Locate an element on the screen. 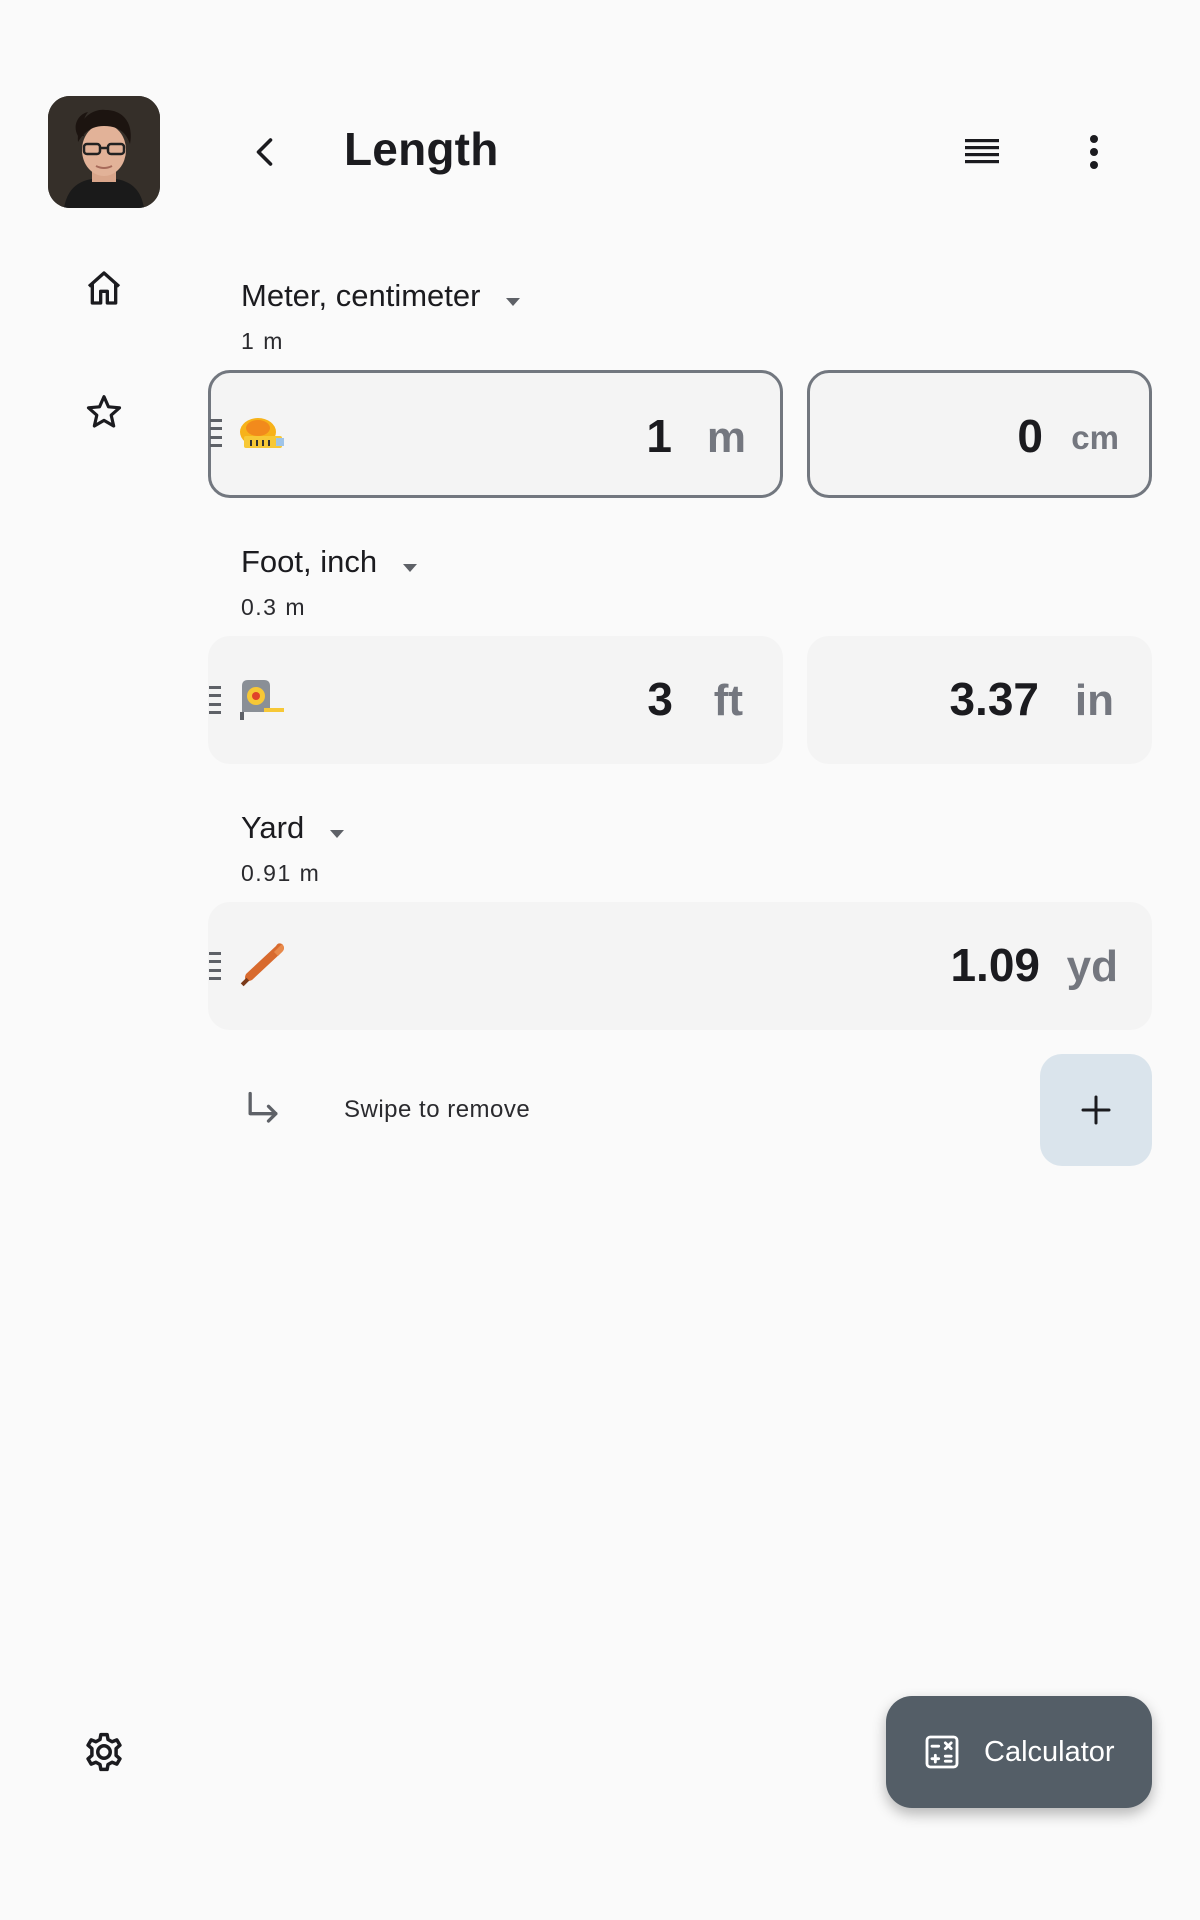 This screenshot has width=1200, height=1920. list-view-icon is located at coordinates (982, 152).